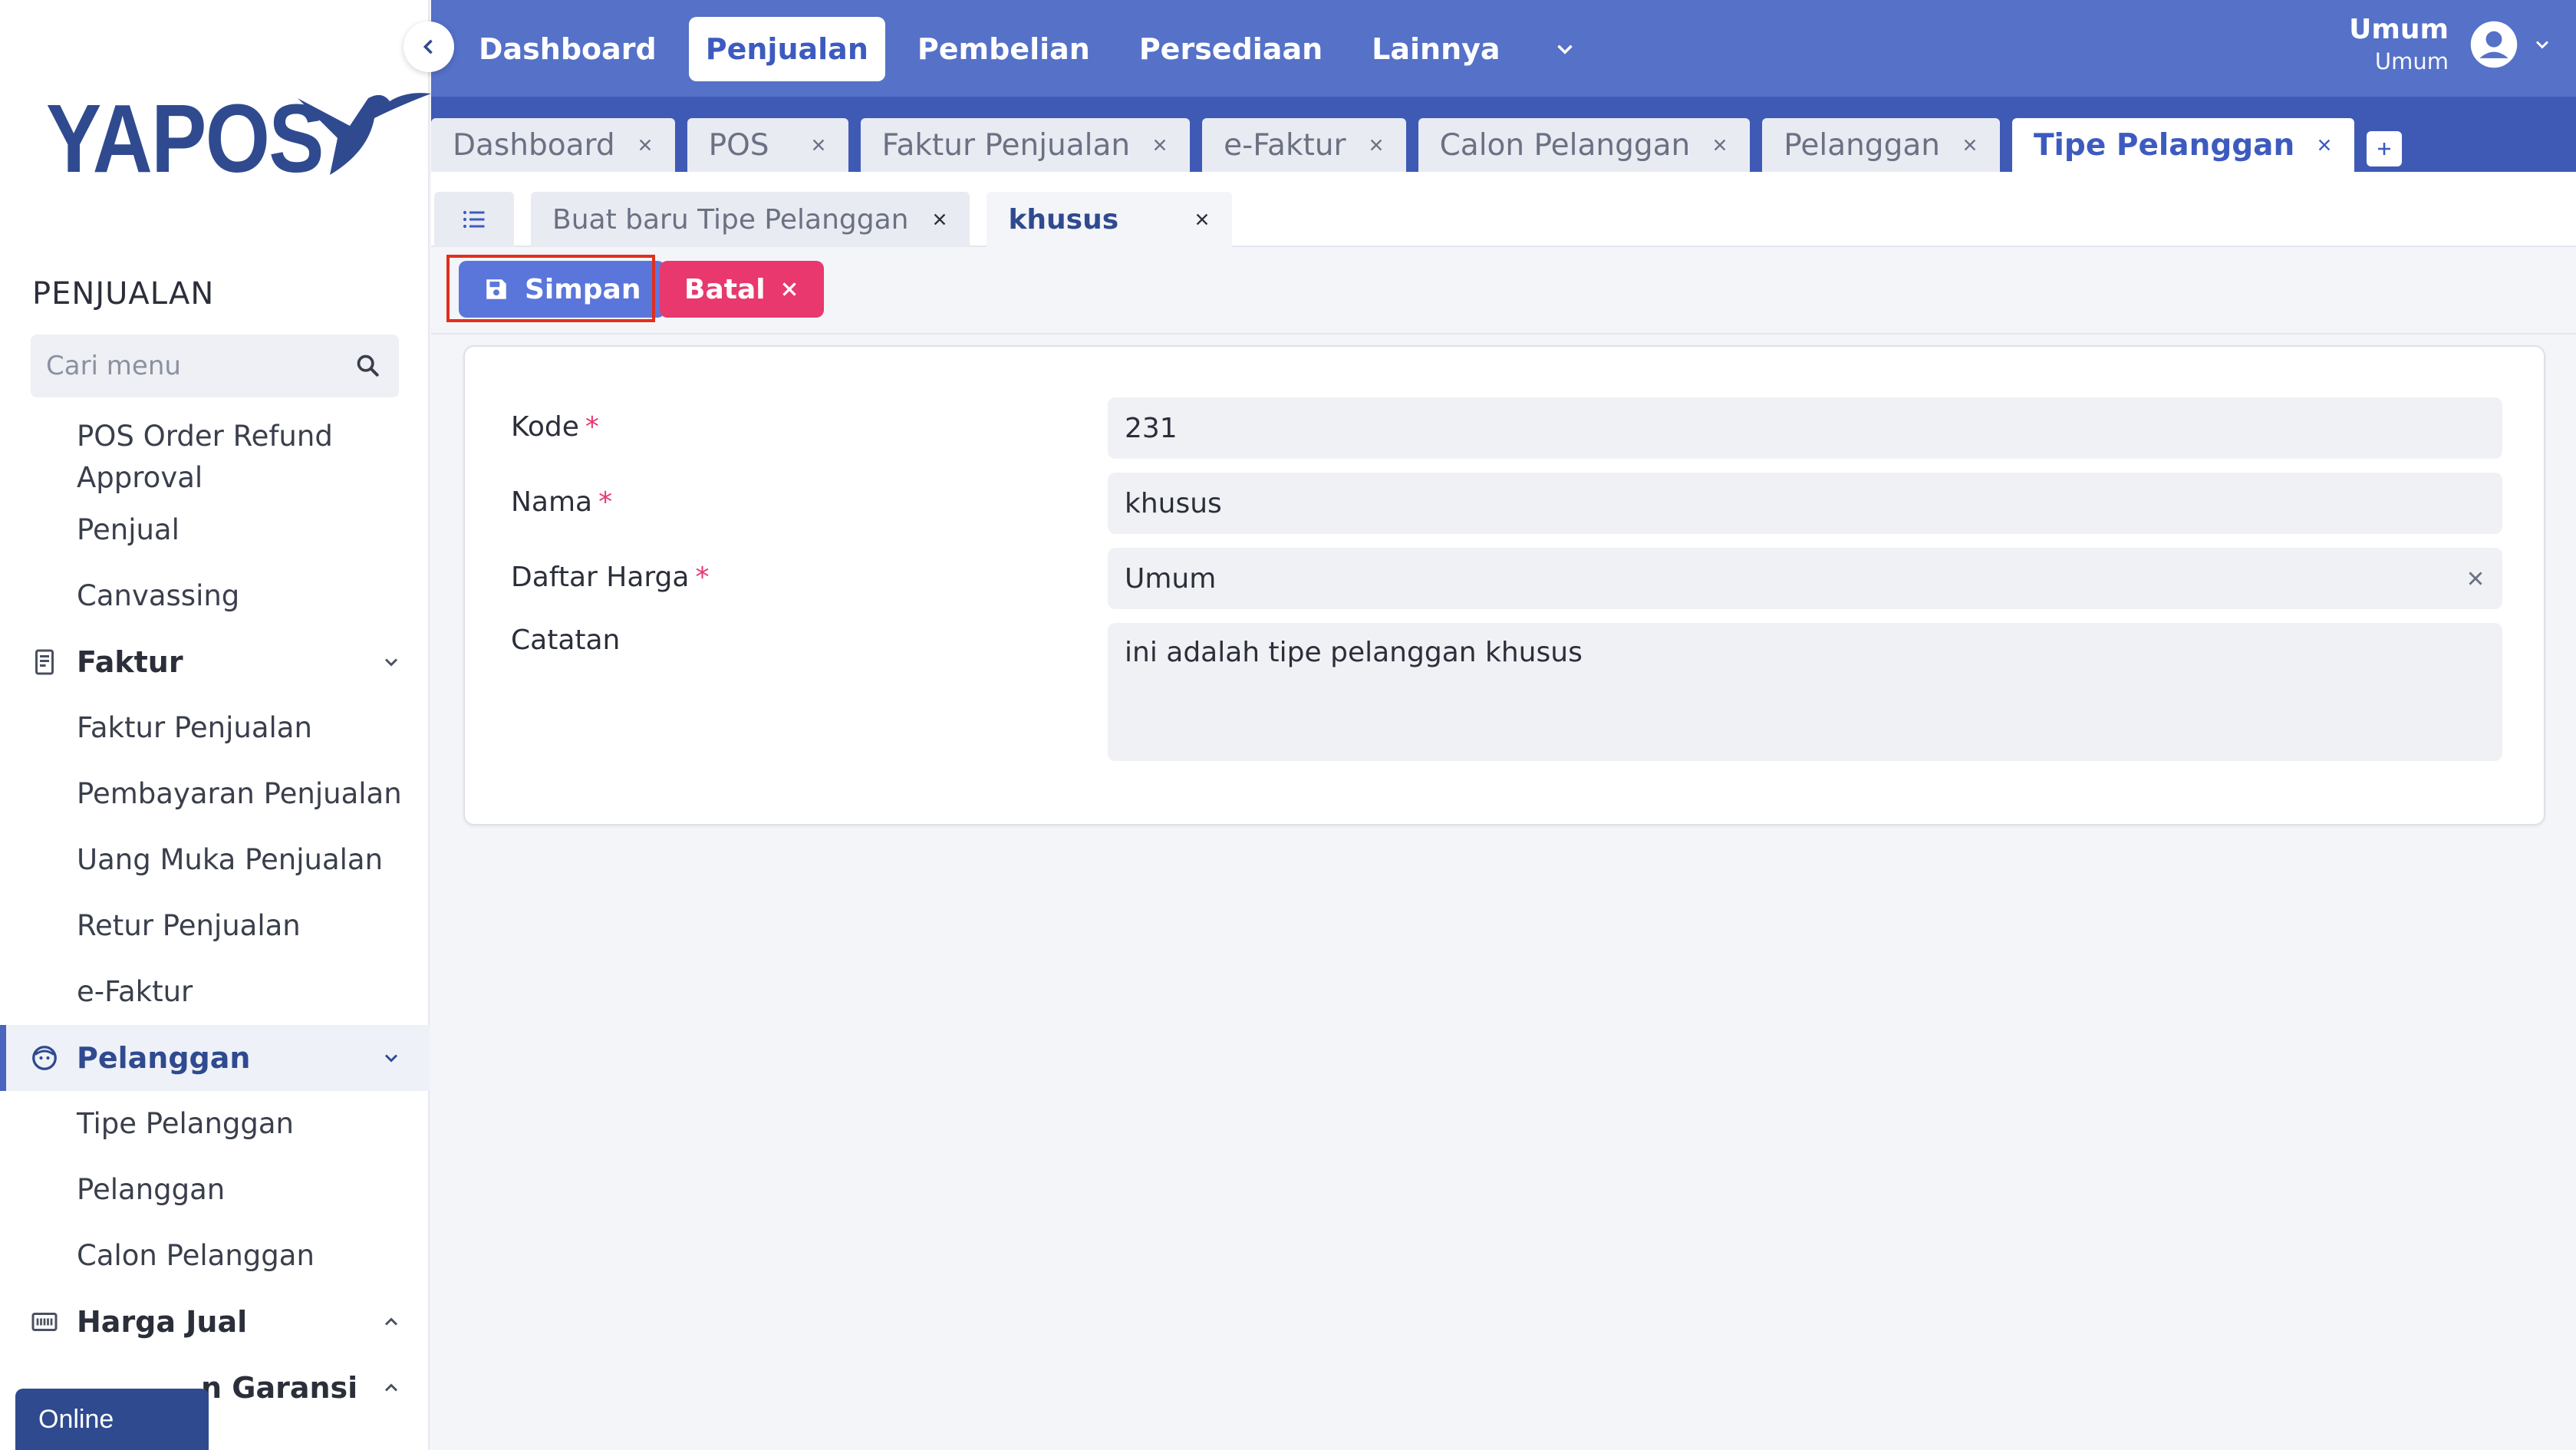  I want to click on nav-dashboard: Dashboard, so click(568, 49).